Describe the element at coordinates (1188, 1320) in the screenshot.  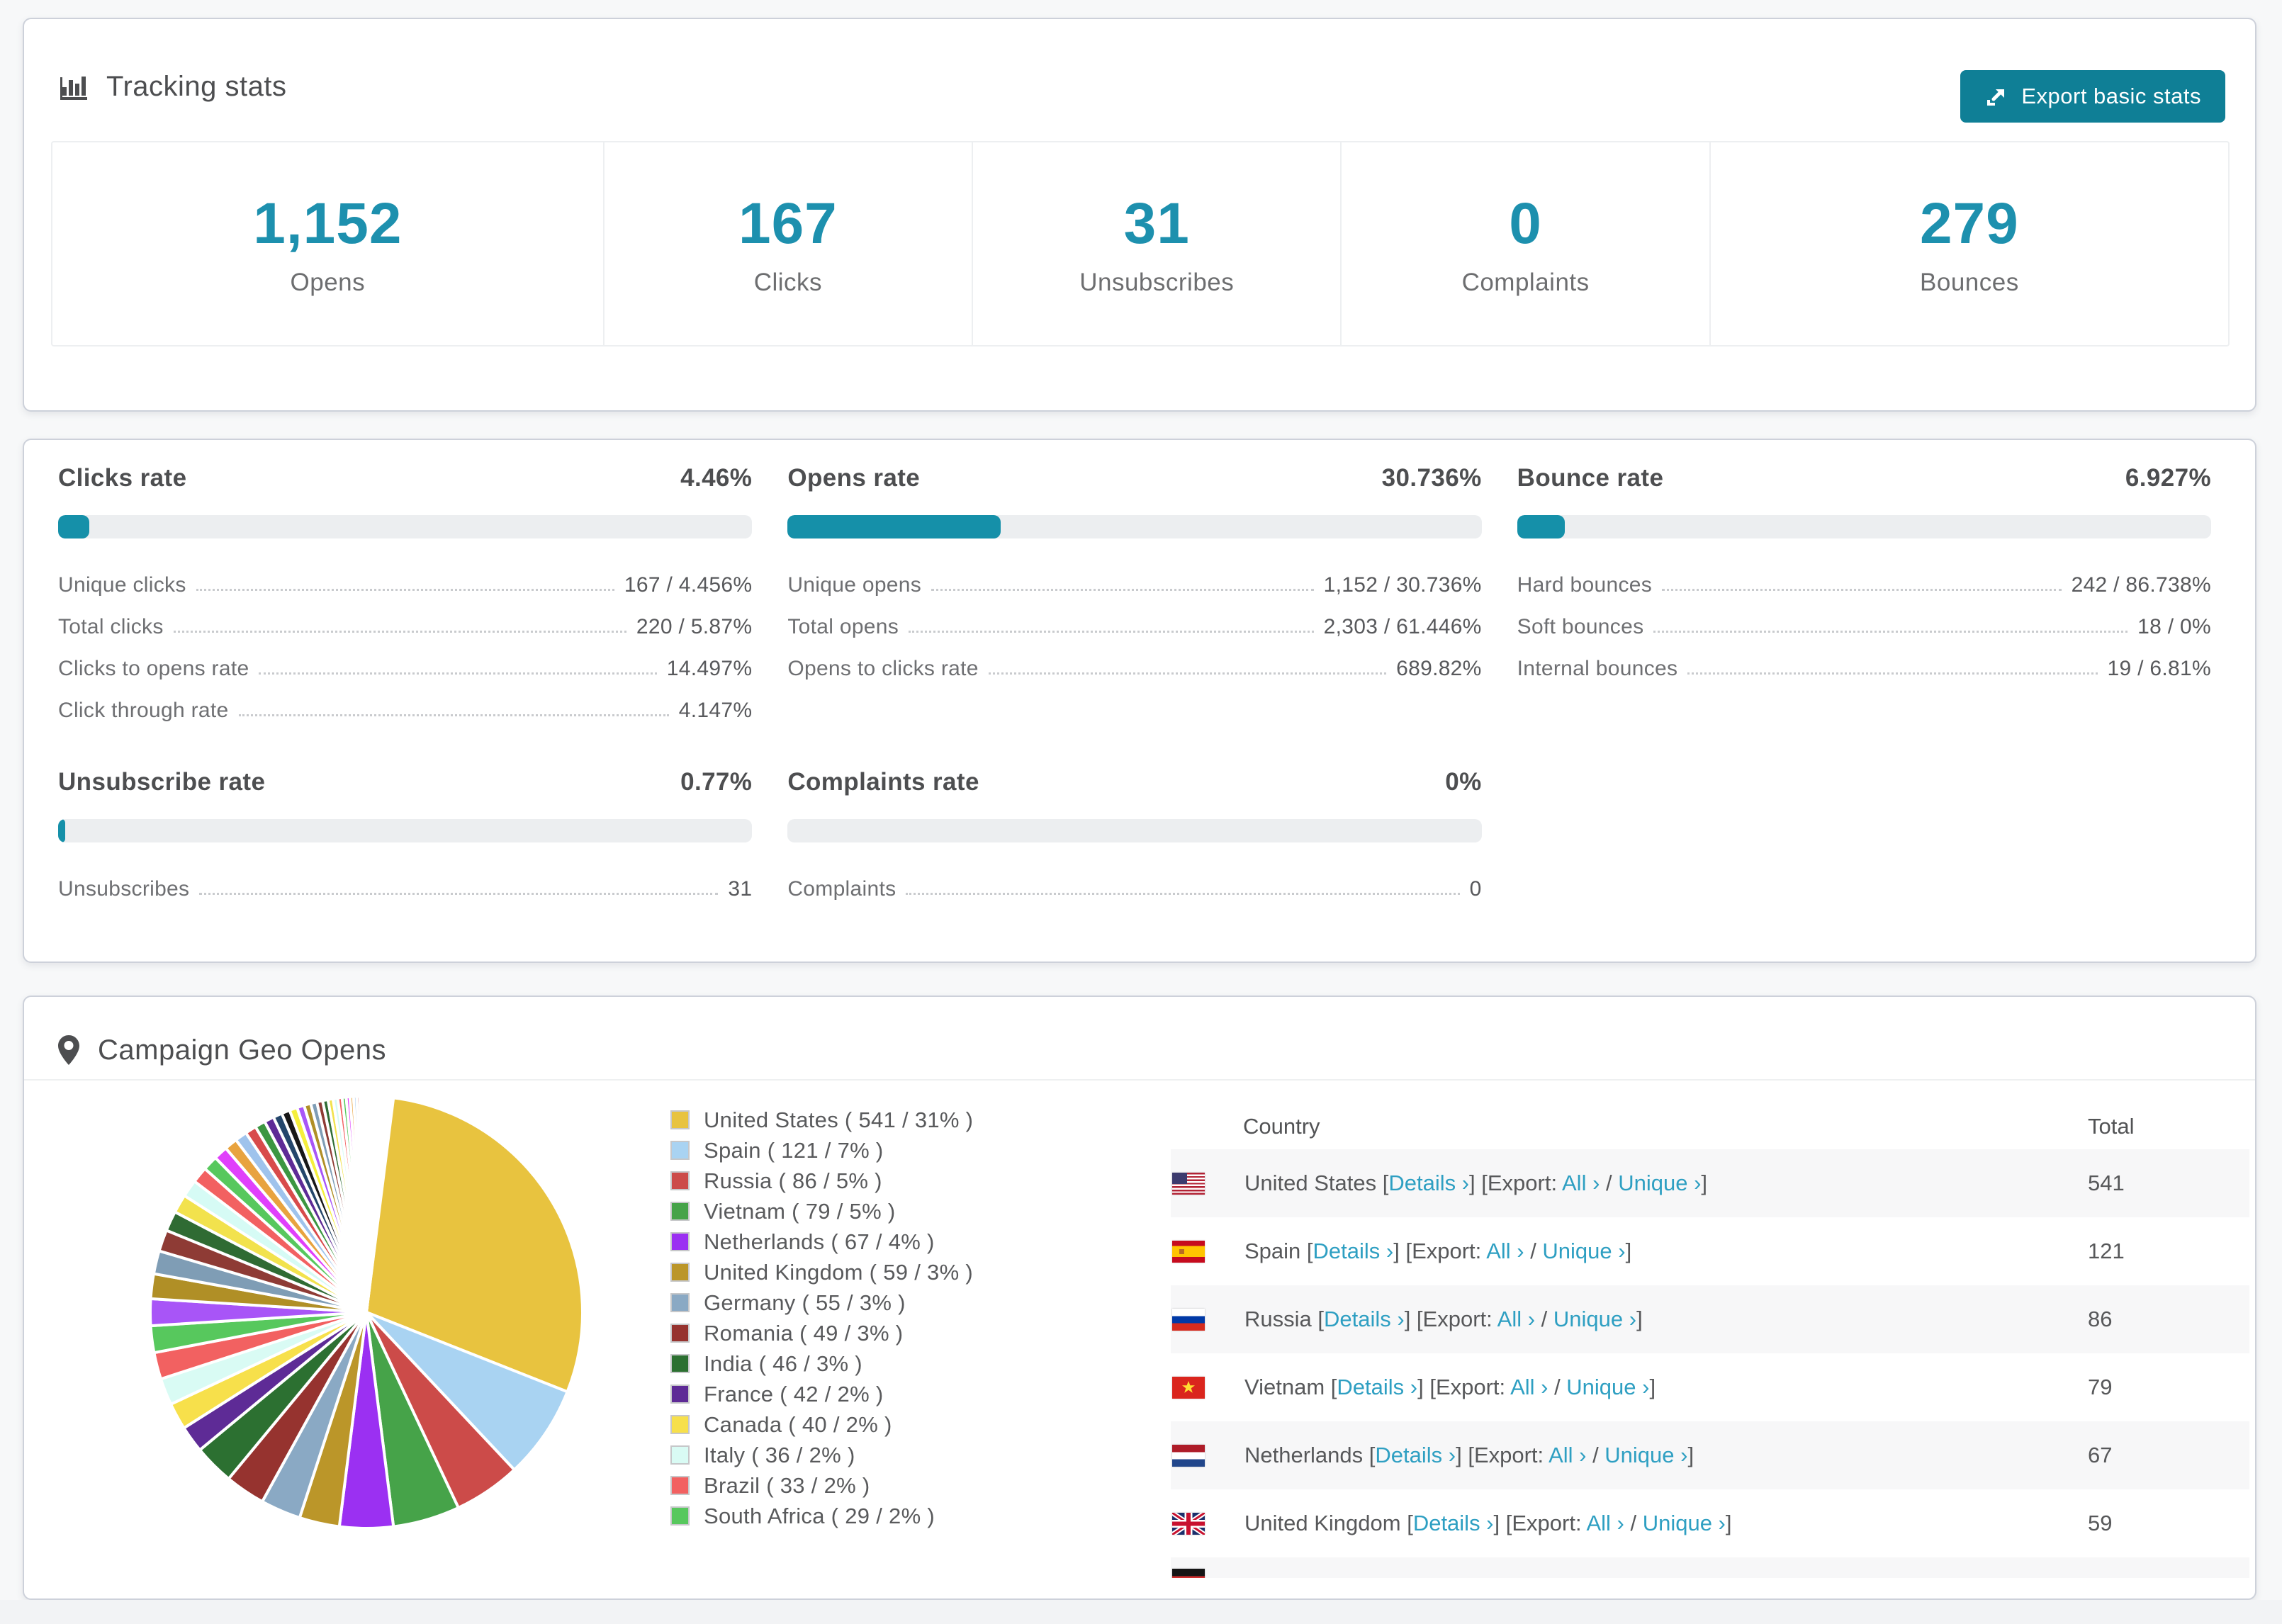
I see `flag-russia` at that location.